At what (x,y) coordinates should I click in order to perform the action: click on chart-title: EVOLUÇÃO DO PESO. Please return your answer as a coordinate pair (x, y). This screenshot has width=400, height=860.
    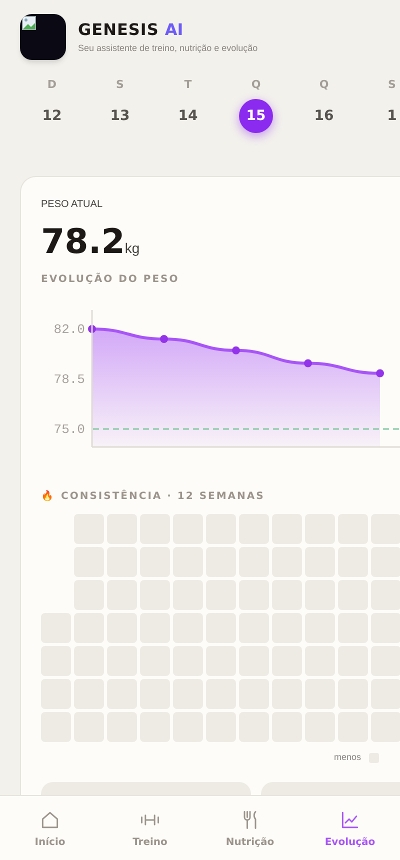
    Looking at the image, I should click on (110, 279).